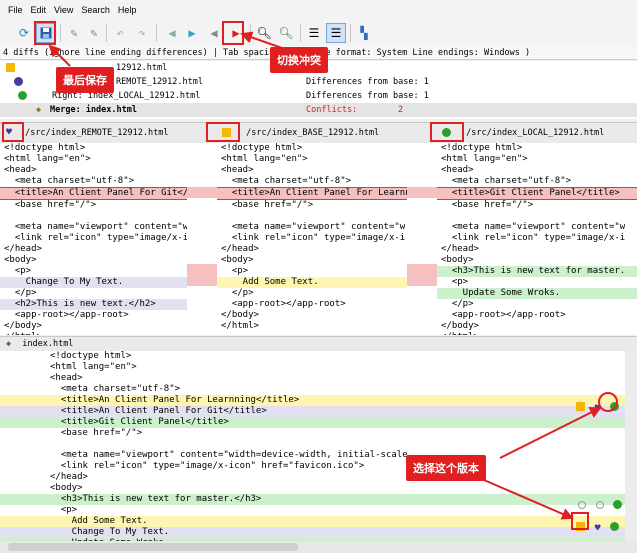 The image size is (637, 553). What do you see at coordinates (127, 10) in the screenshot?
I see `menu-help: Help` at bounding box center [127, 10].